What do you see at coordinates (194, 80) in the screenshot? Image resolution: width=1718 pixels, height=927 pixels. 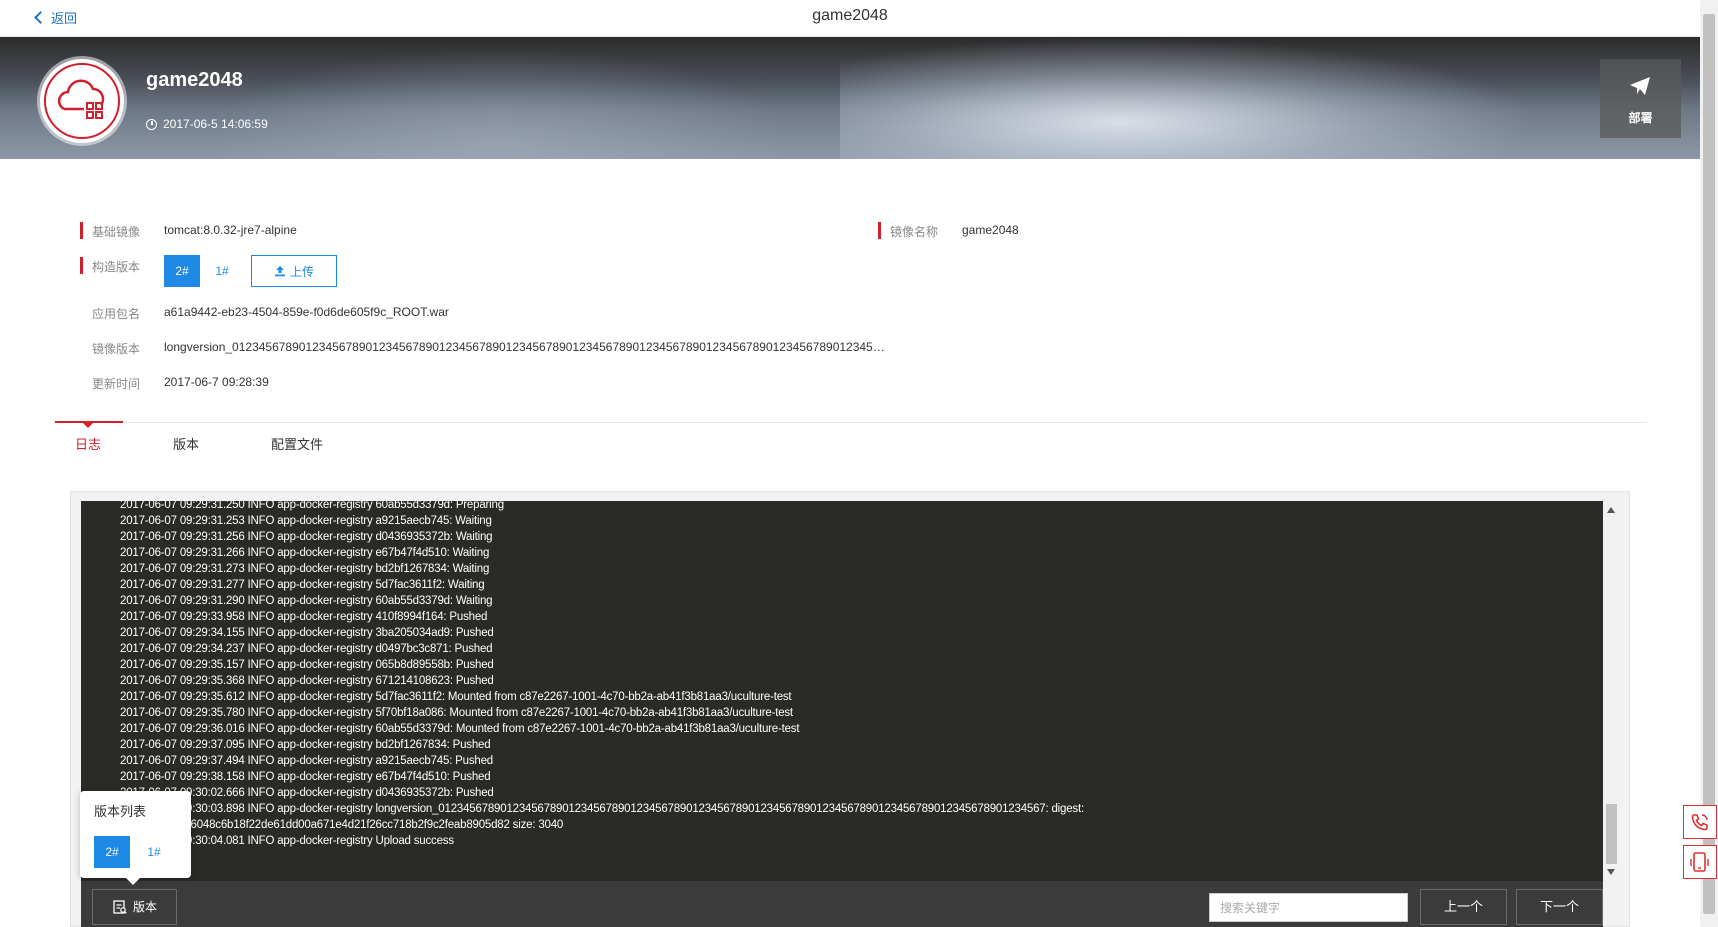 I see `app-name: game2048` at bounding box center [194, 80].